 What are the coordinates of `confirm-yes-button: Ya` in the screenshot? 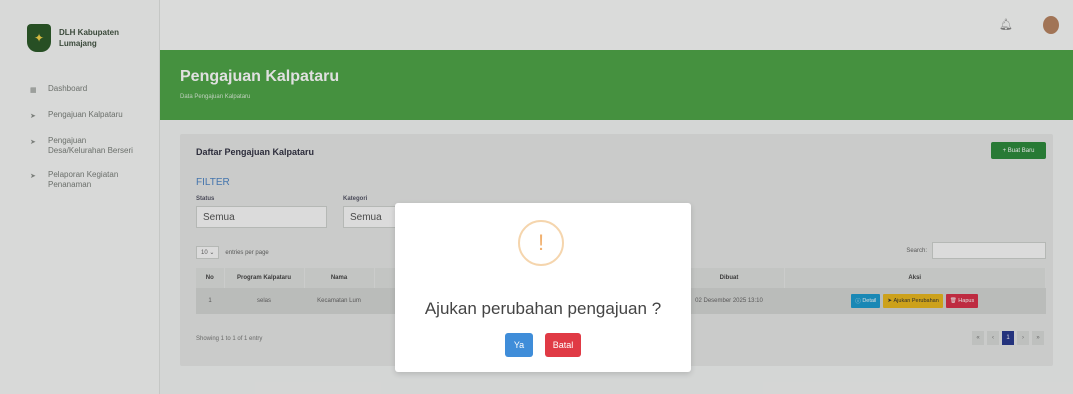 It's located at (519, 345).